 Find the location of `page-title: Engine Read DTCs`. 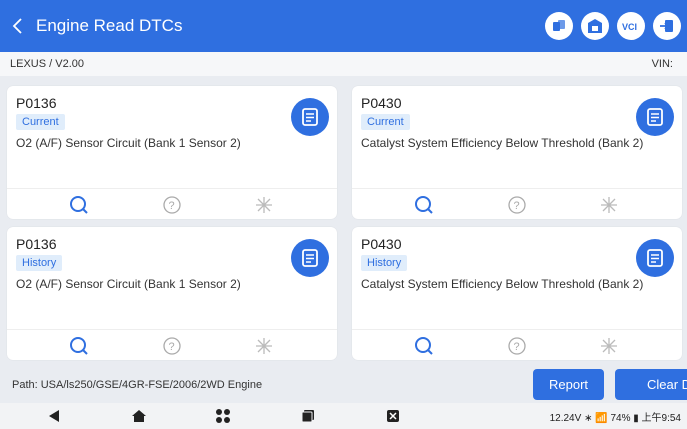

page-title: Engine Read DTCs is located at coordinates (109, 25).